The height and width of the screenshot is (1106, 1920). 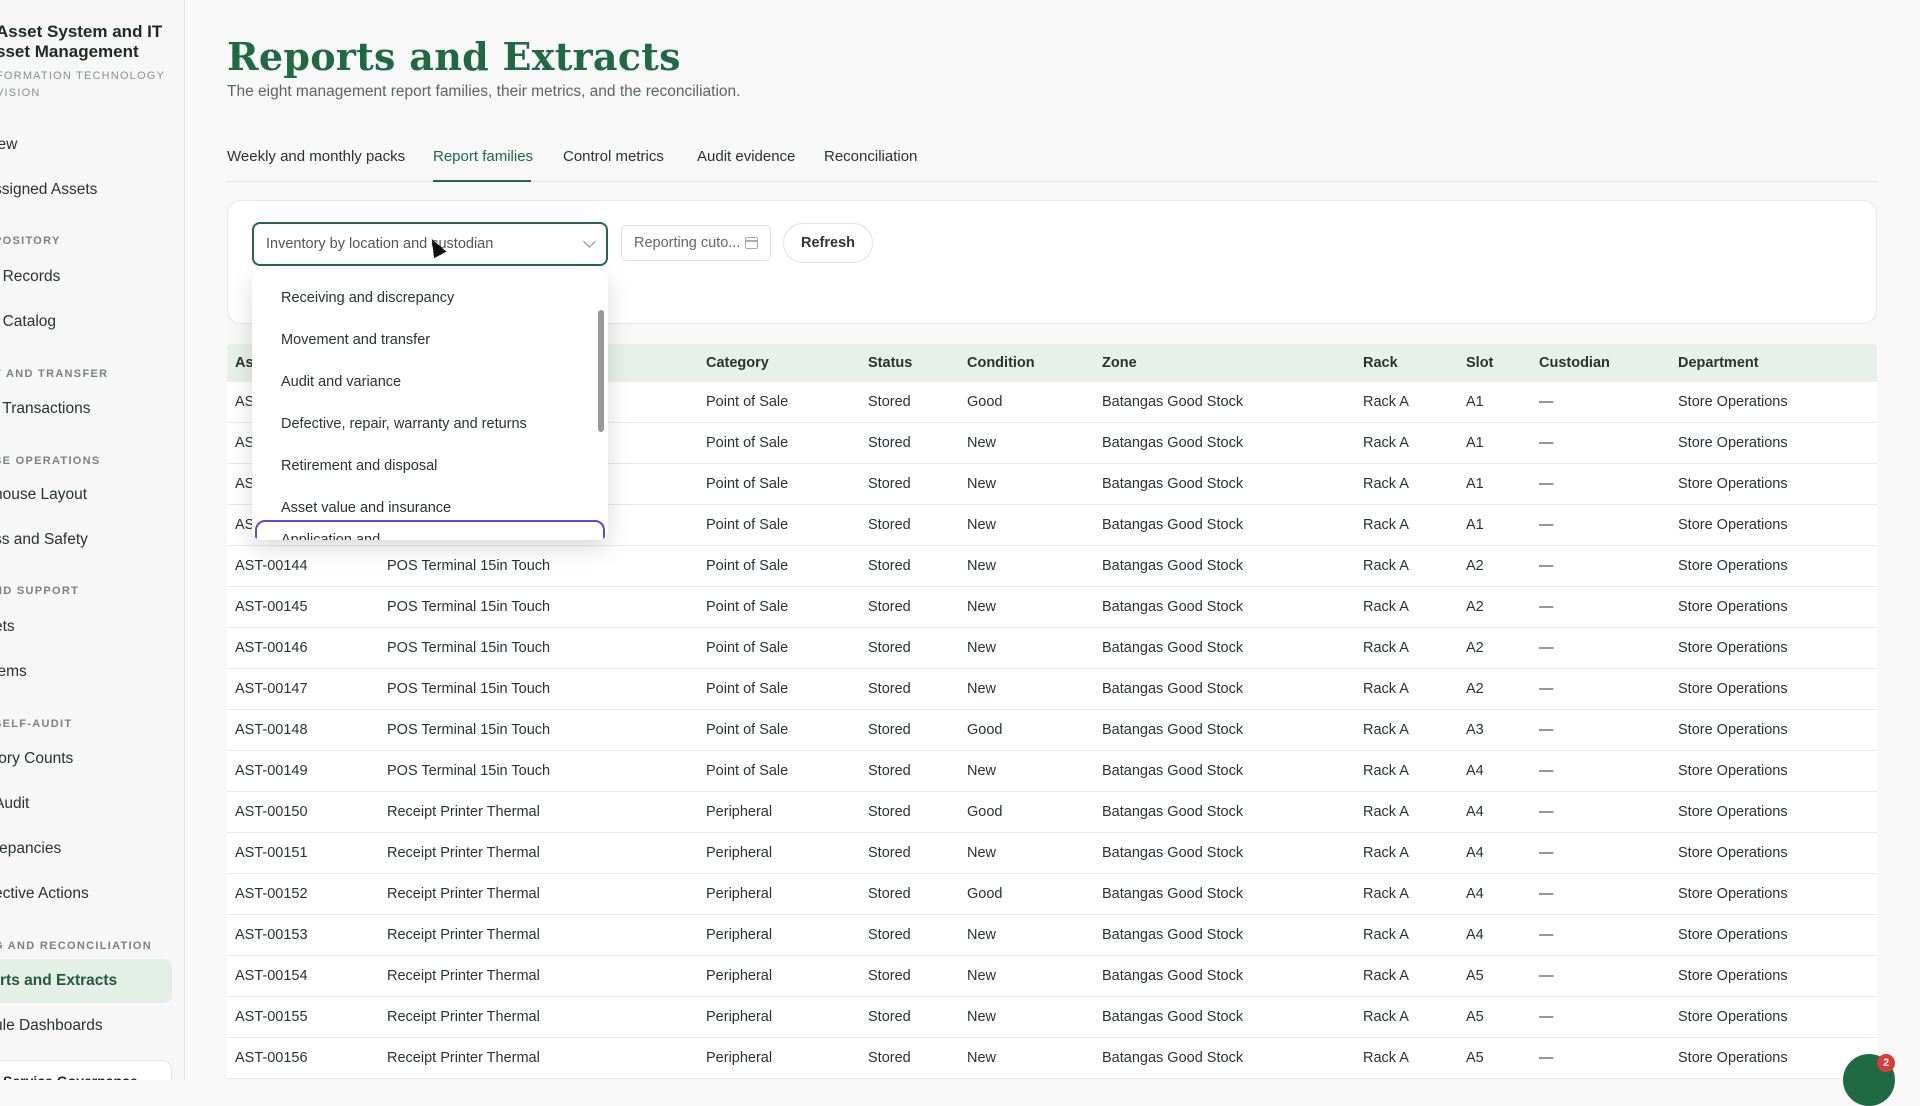 I want to click on sidebar-item: house Layout, so click(x=43, y=495).